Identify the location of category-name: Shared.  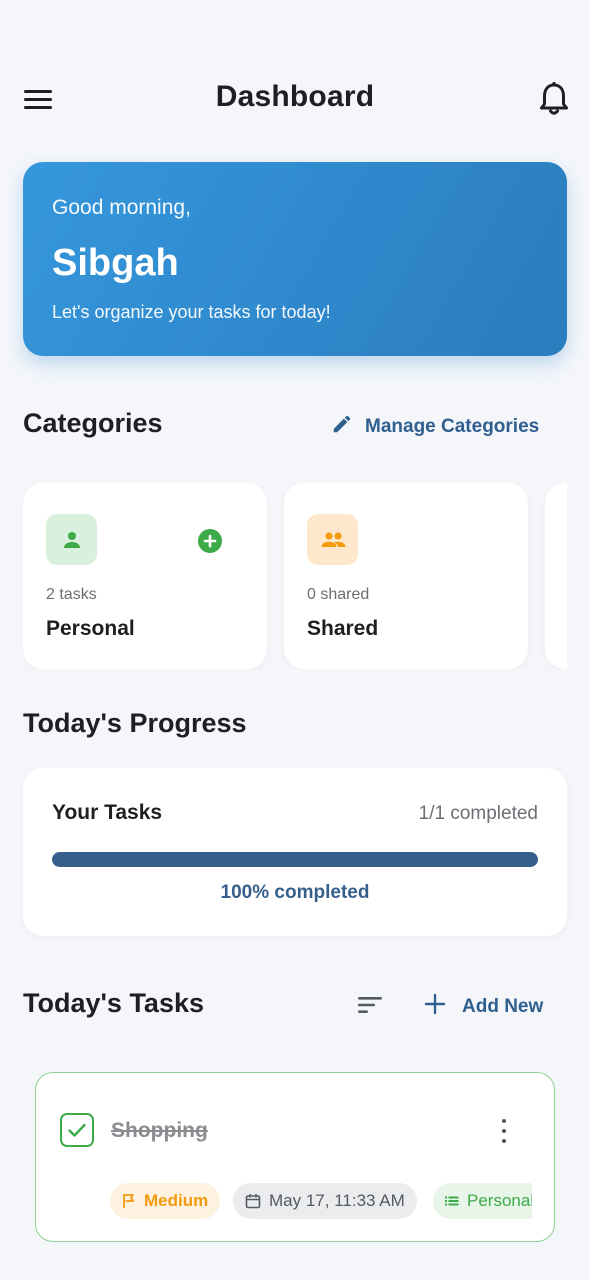
(343, 628).